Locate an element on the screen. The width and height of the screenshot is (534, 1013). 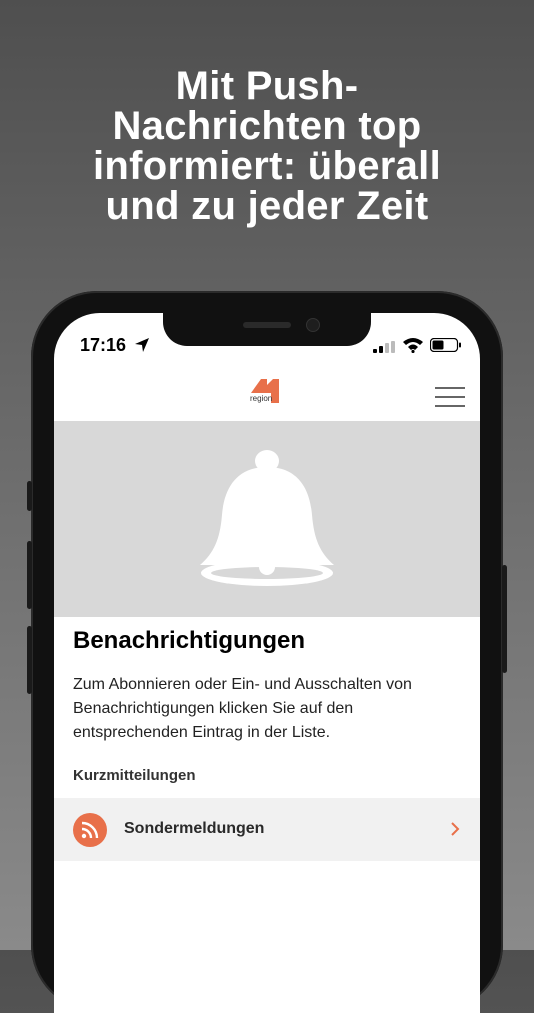
list-item-sondermeldungen: Sondermeldungen is located at coordinates (267, 829).